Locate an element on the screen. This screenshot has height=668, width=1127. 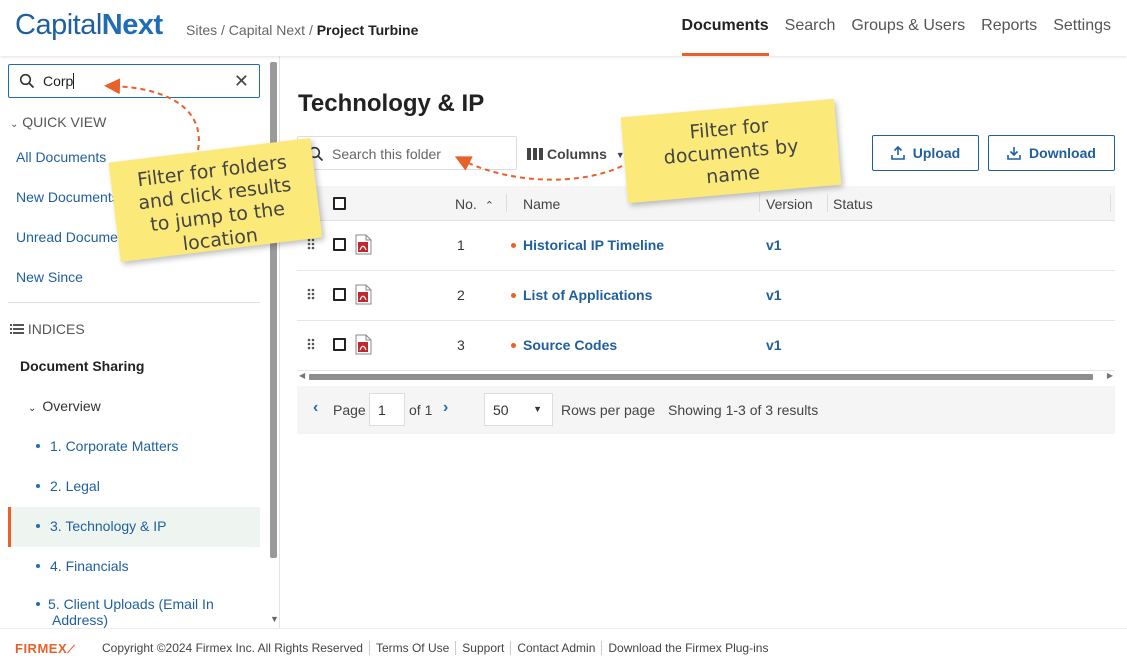
quick-view-all-documents: All Documents is located at coordinates (61, 157).